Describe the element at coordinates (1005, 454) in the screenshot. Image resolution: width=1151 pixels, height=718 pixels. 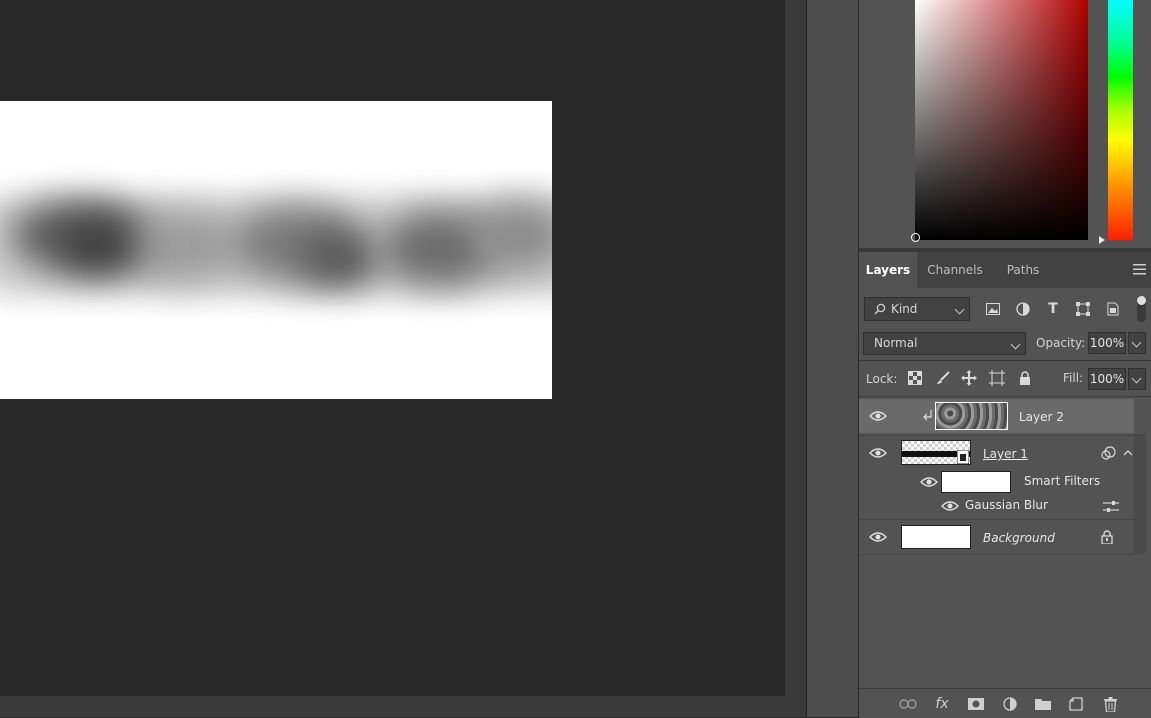
I see `layer-name: Layer 1` at that location.